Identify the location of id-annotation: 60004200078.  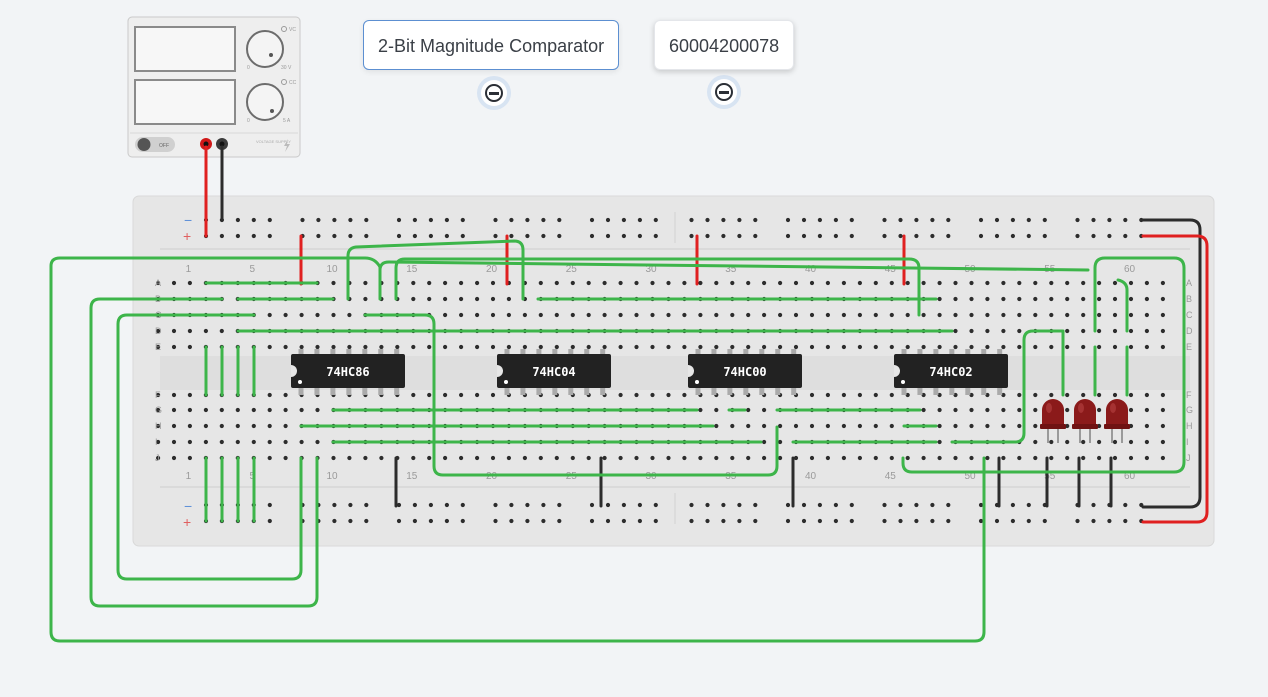
(724, 45).